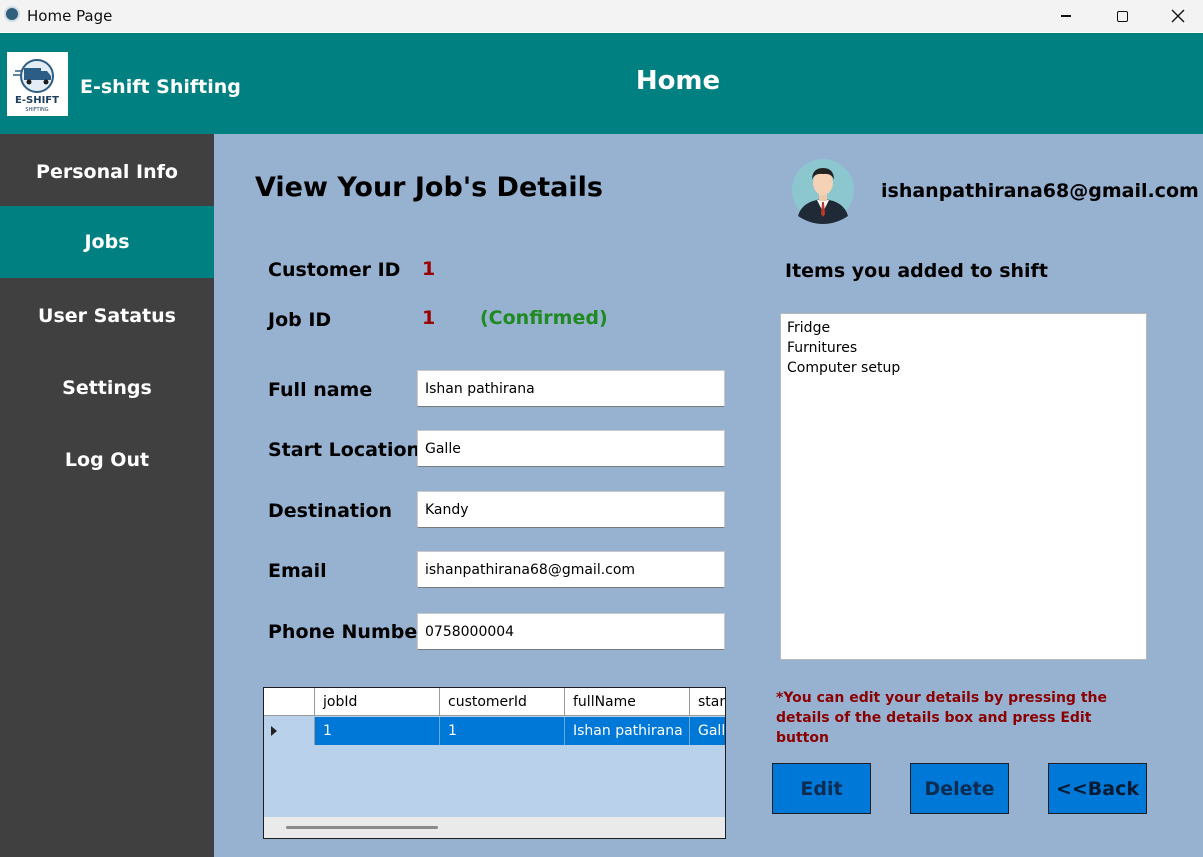 The width and height of the screenshot is (1203, 857). I want to click on customer-id-label: Customer ID, so click(334, 270).